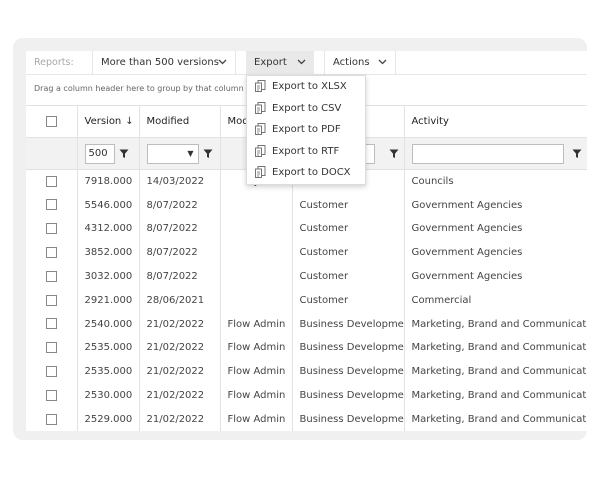 This screenshot has height=483, width=600. I want to click on reports-label: Reports:, so click(54, 62).